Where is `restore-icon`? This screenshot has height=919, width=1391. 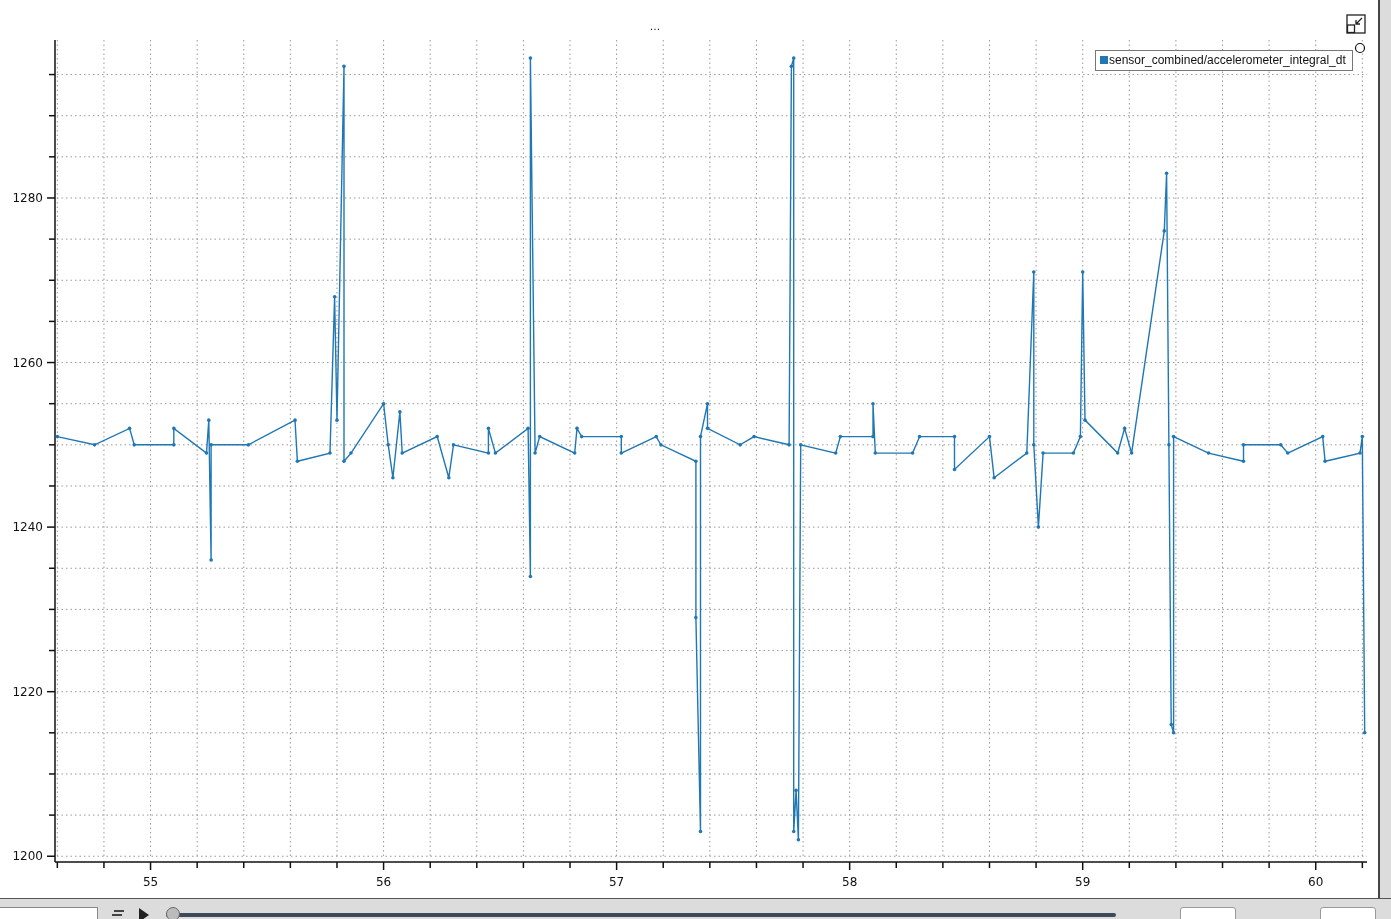
restore-icon is located at coordinates (1356, 24).